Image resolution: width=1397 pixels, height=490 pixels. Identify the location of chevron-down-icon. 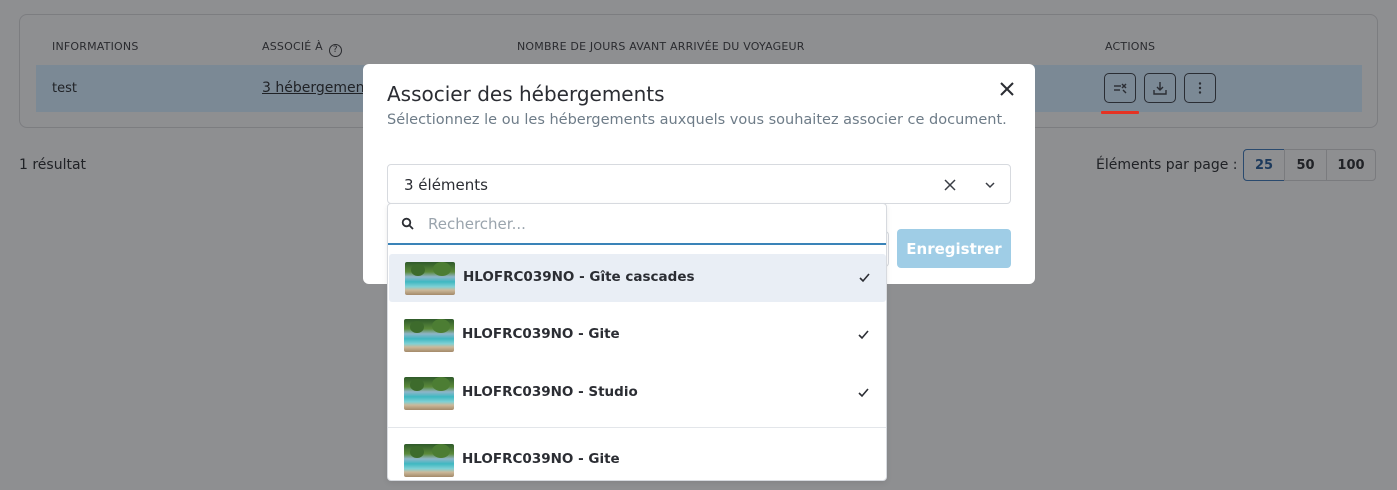
(990, 185).